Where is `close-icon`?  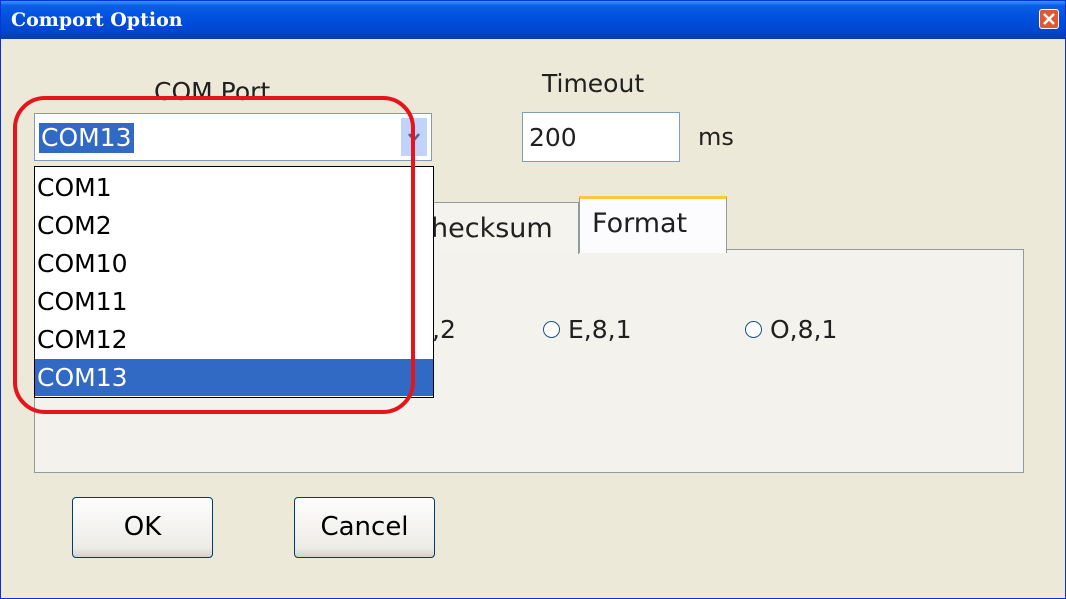
close-icon is located at coordinates (1049, 19).